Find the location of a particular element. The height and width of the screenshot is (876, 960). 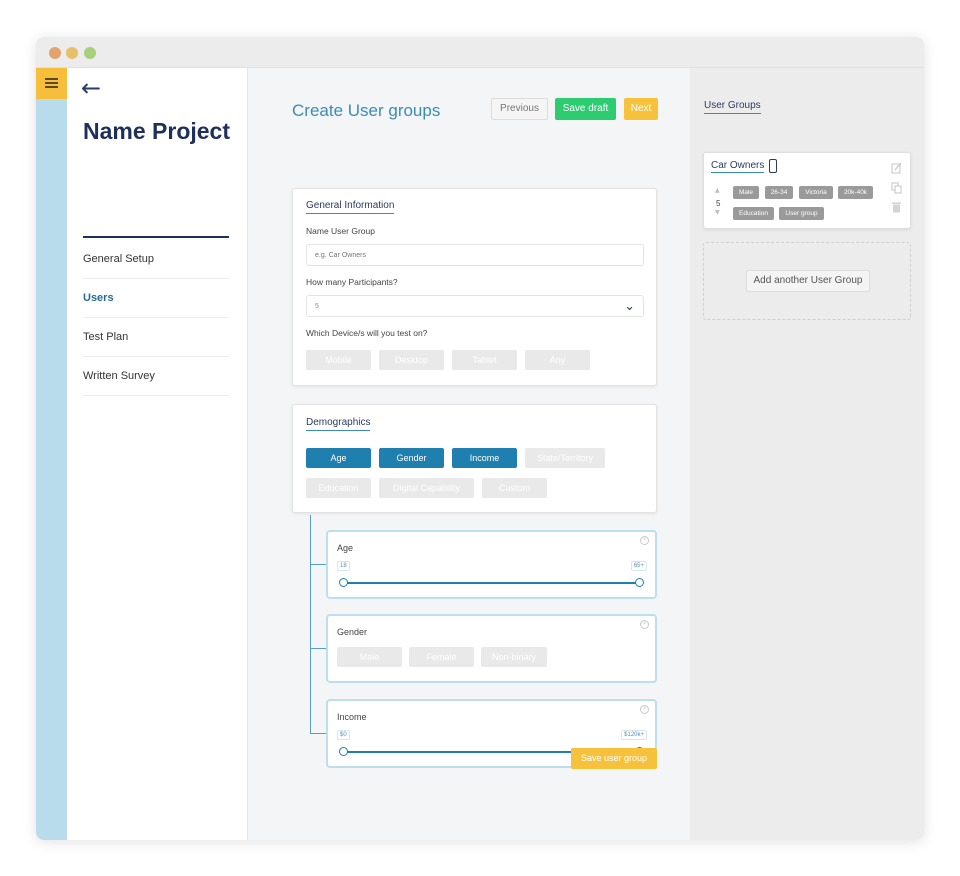

user-group-name: Car Owners is located at coordinates (738, 166).